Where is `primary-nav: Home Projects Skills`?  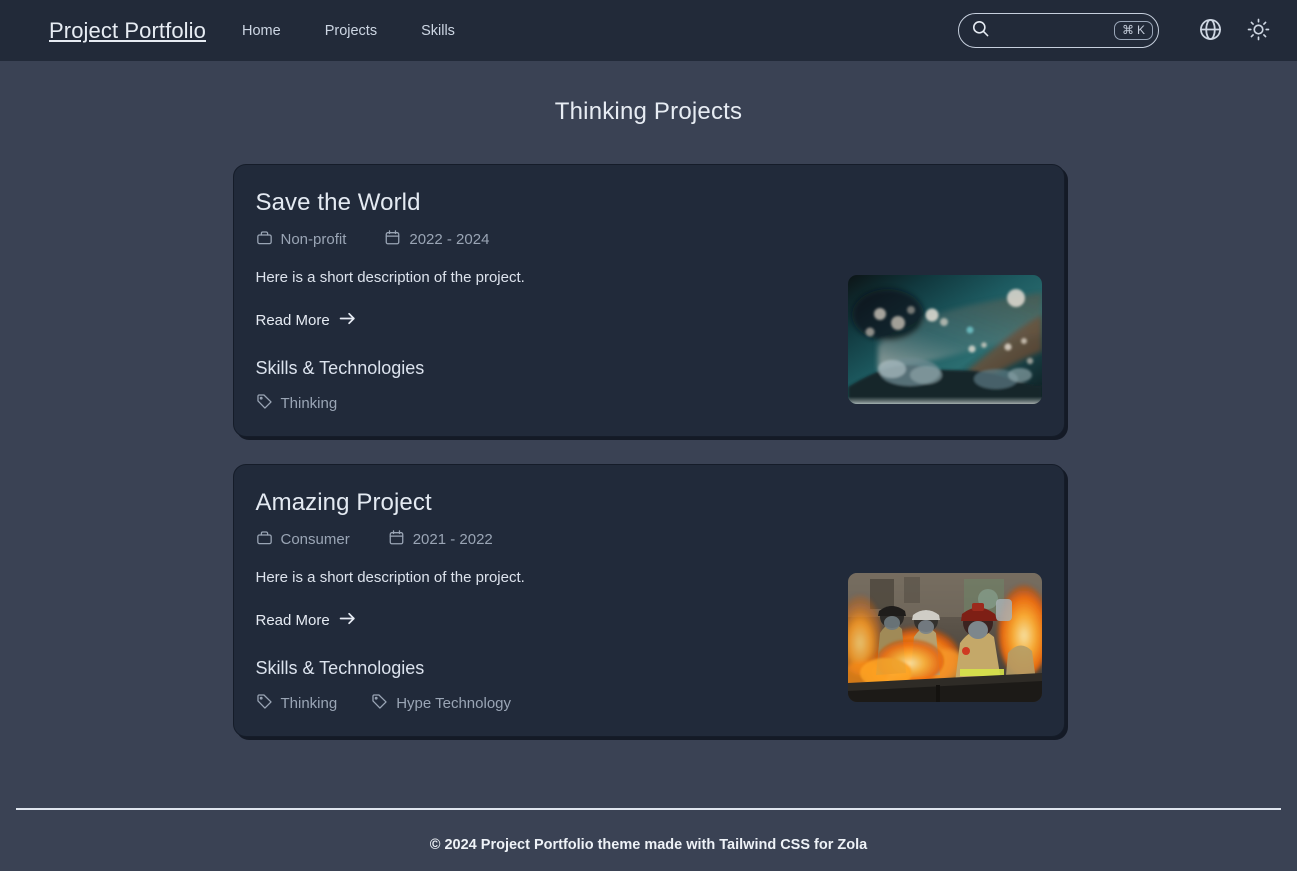 primary-nav: Home Projects Skills is located at coordinates (348, 31).